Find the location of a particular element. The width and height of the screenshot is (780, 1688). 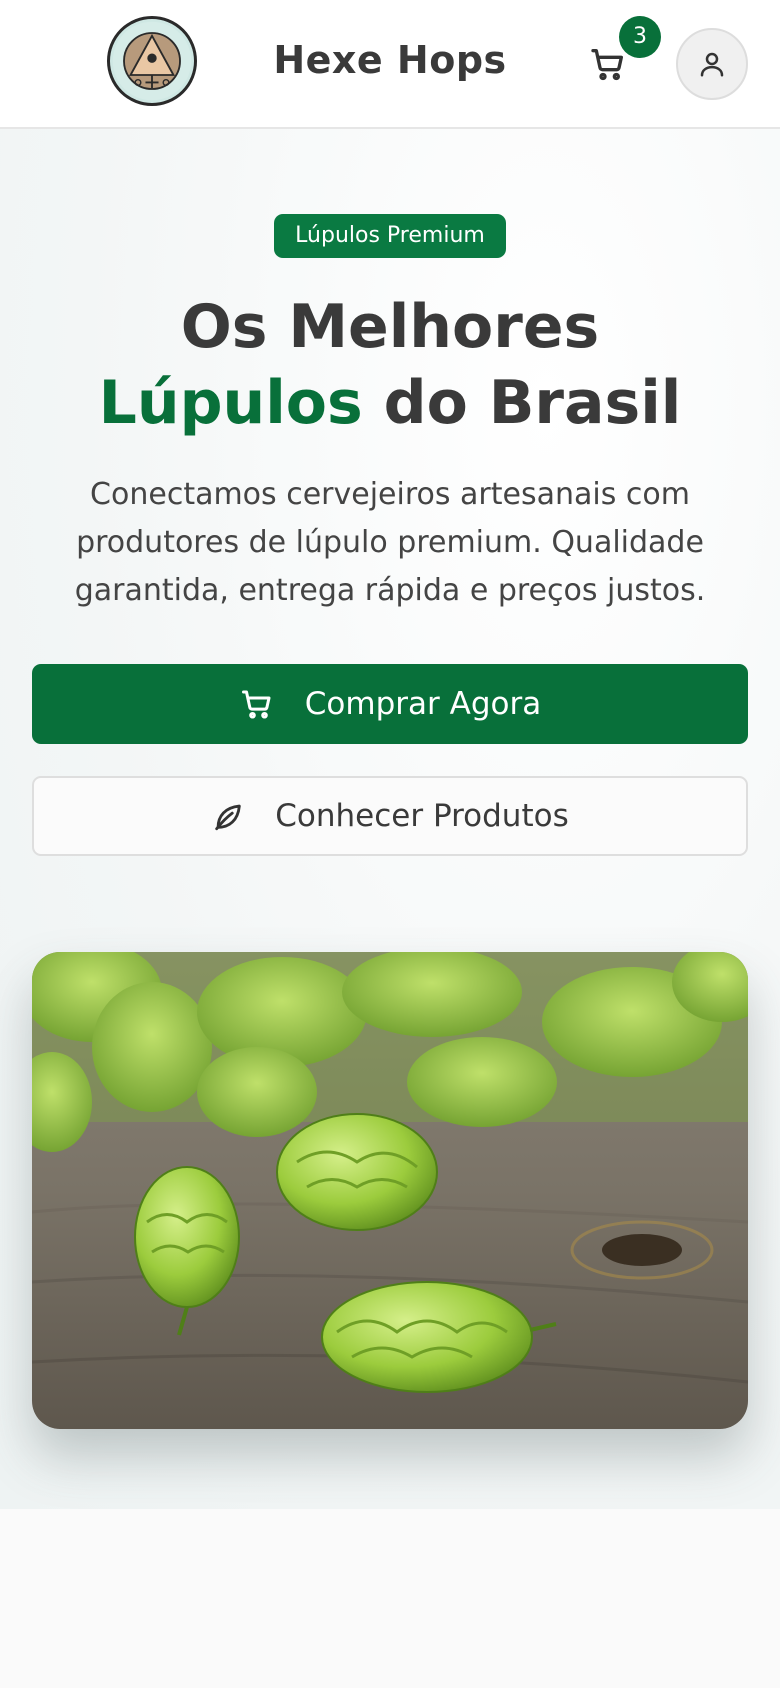

hero-title-accent: Lúpulos is located at coordinates (230, 403).